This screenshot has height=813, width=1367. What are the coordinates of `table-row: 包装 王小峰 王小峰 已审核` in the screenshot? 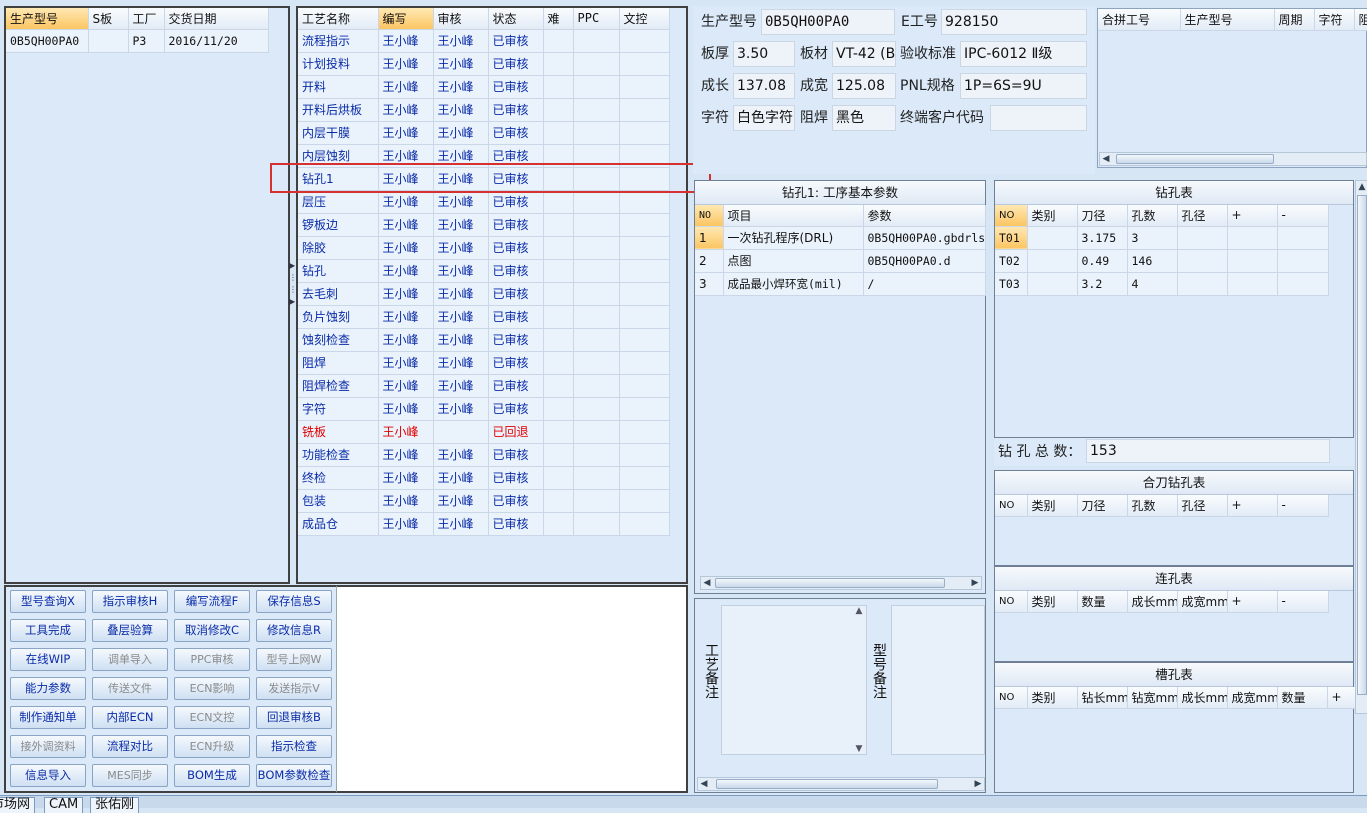 It's located at (484, 501).